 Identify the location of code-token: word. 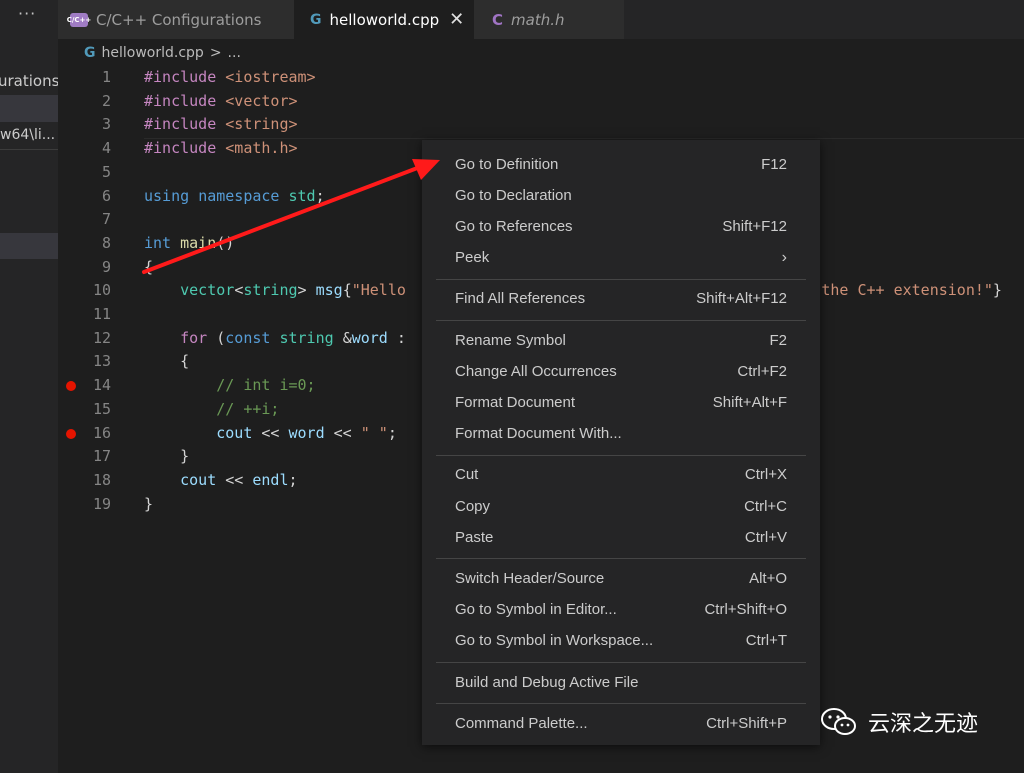
(369, 337).